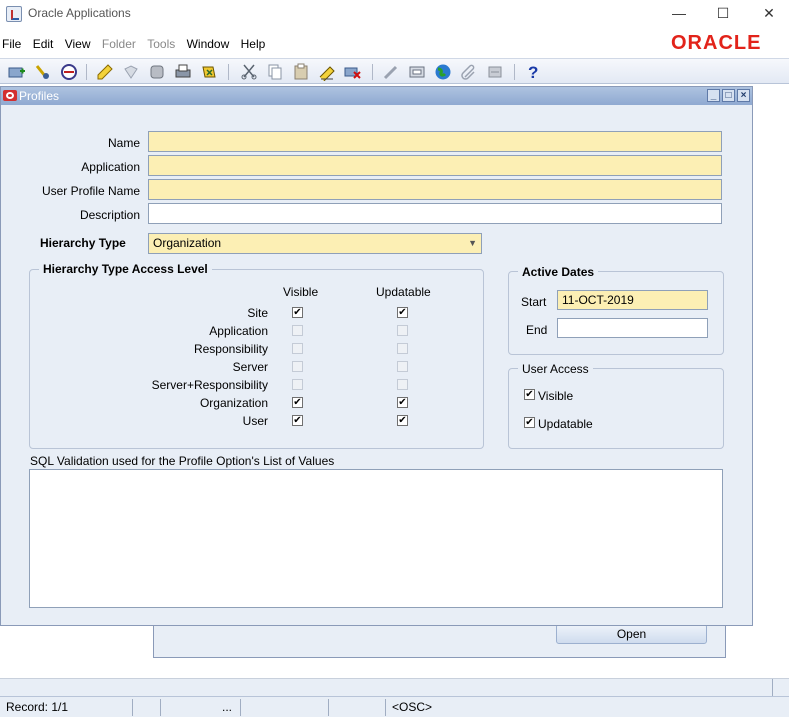  What do you see at coordinates (43, 72) in the screenshot?
I see `find-icon` at bounding box center [43, 72].